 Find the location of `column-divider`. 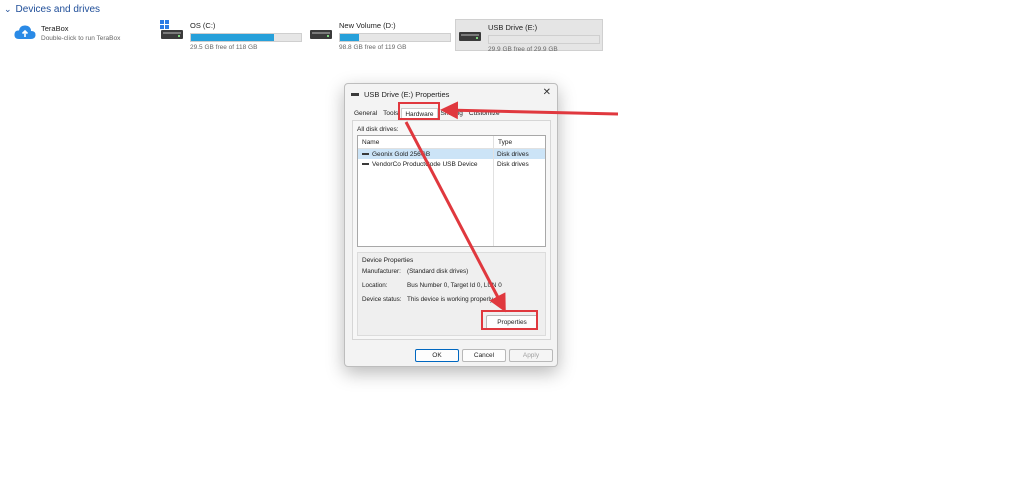

column-divider is located at coordinates (493, 191).